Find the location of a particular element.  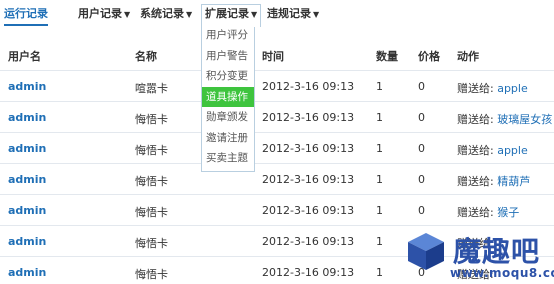

dropdown-item-trade: 买卖主题 is located at coordinates (228, 158).